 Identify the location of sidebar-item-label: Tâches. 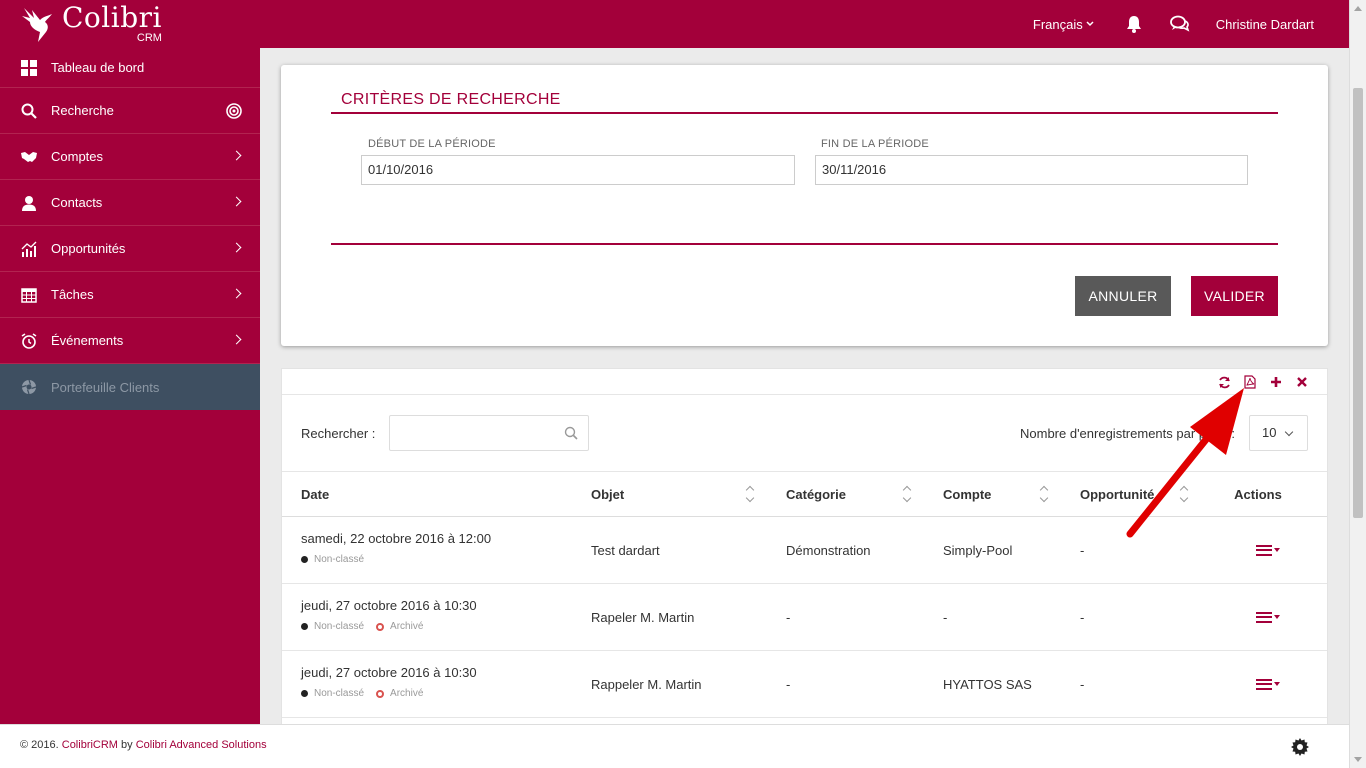
(72, 294).